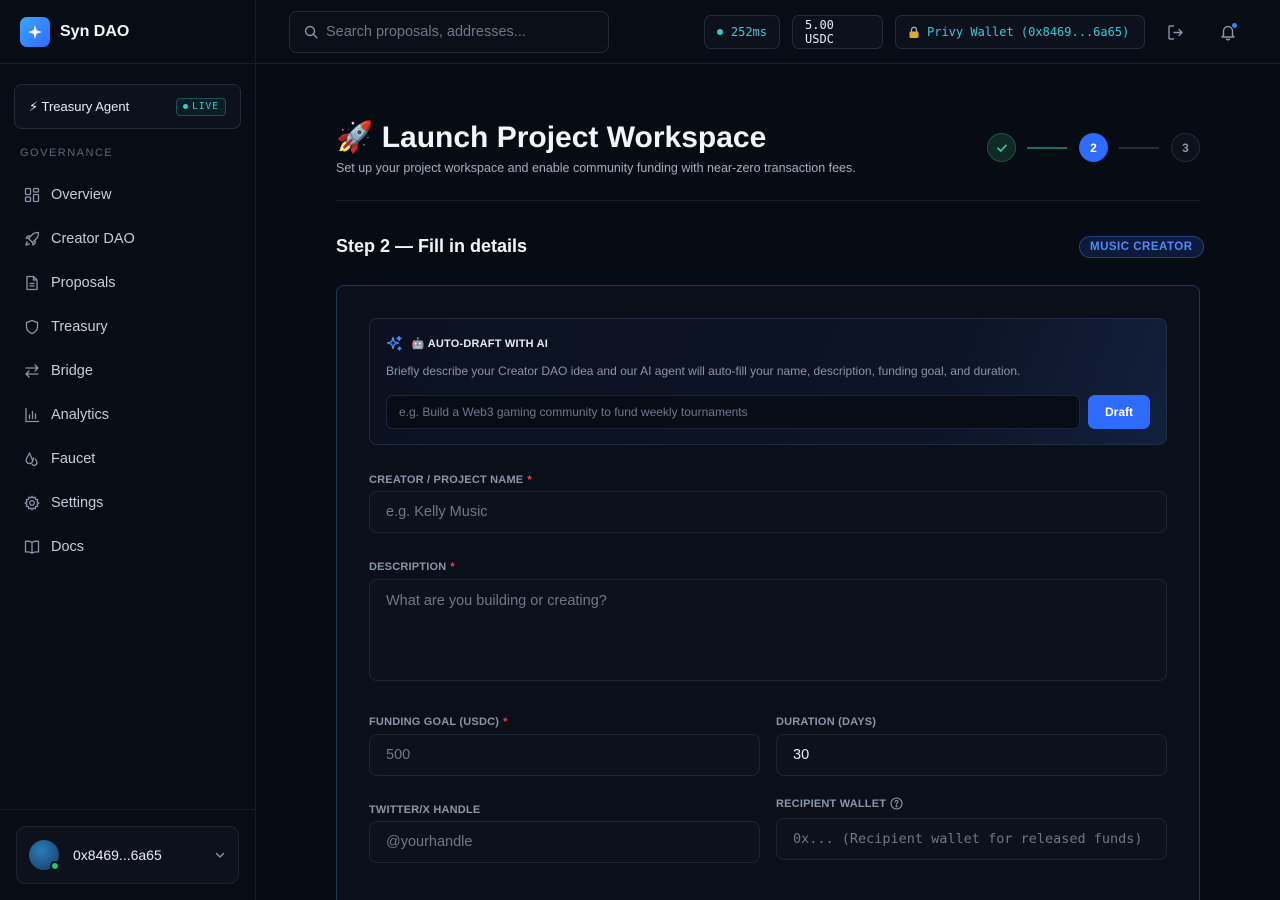 The height and width of the screenshot is (900, 1280). What do you see at coordinates (434, 722) in the screenshot?
I see `funding-goal-label-text: FUNDING GOAL (USDC)` at bounding box center [434, 722].